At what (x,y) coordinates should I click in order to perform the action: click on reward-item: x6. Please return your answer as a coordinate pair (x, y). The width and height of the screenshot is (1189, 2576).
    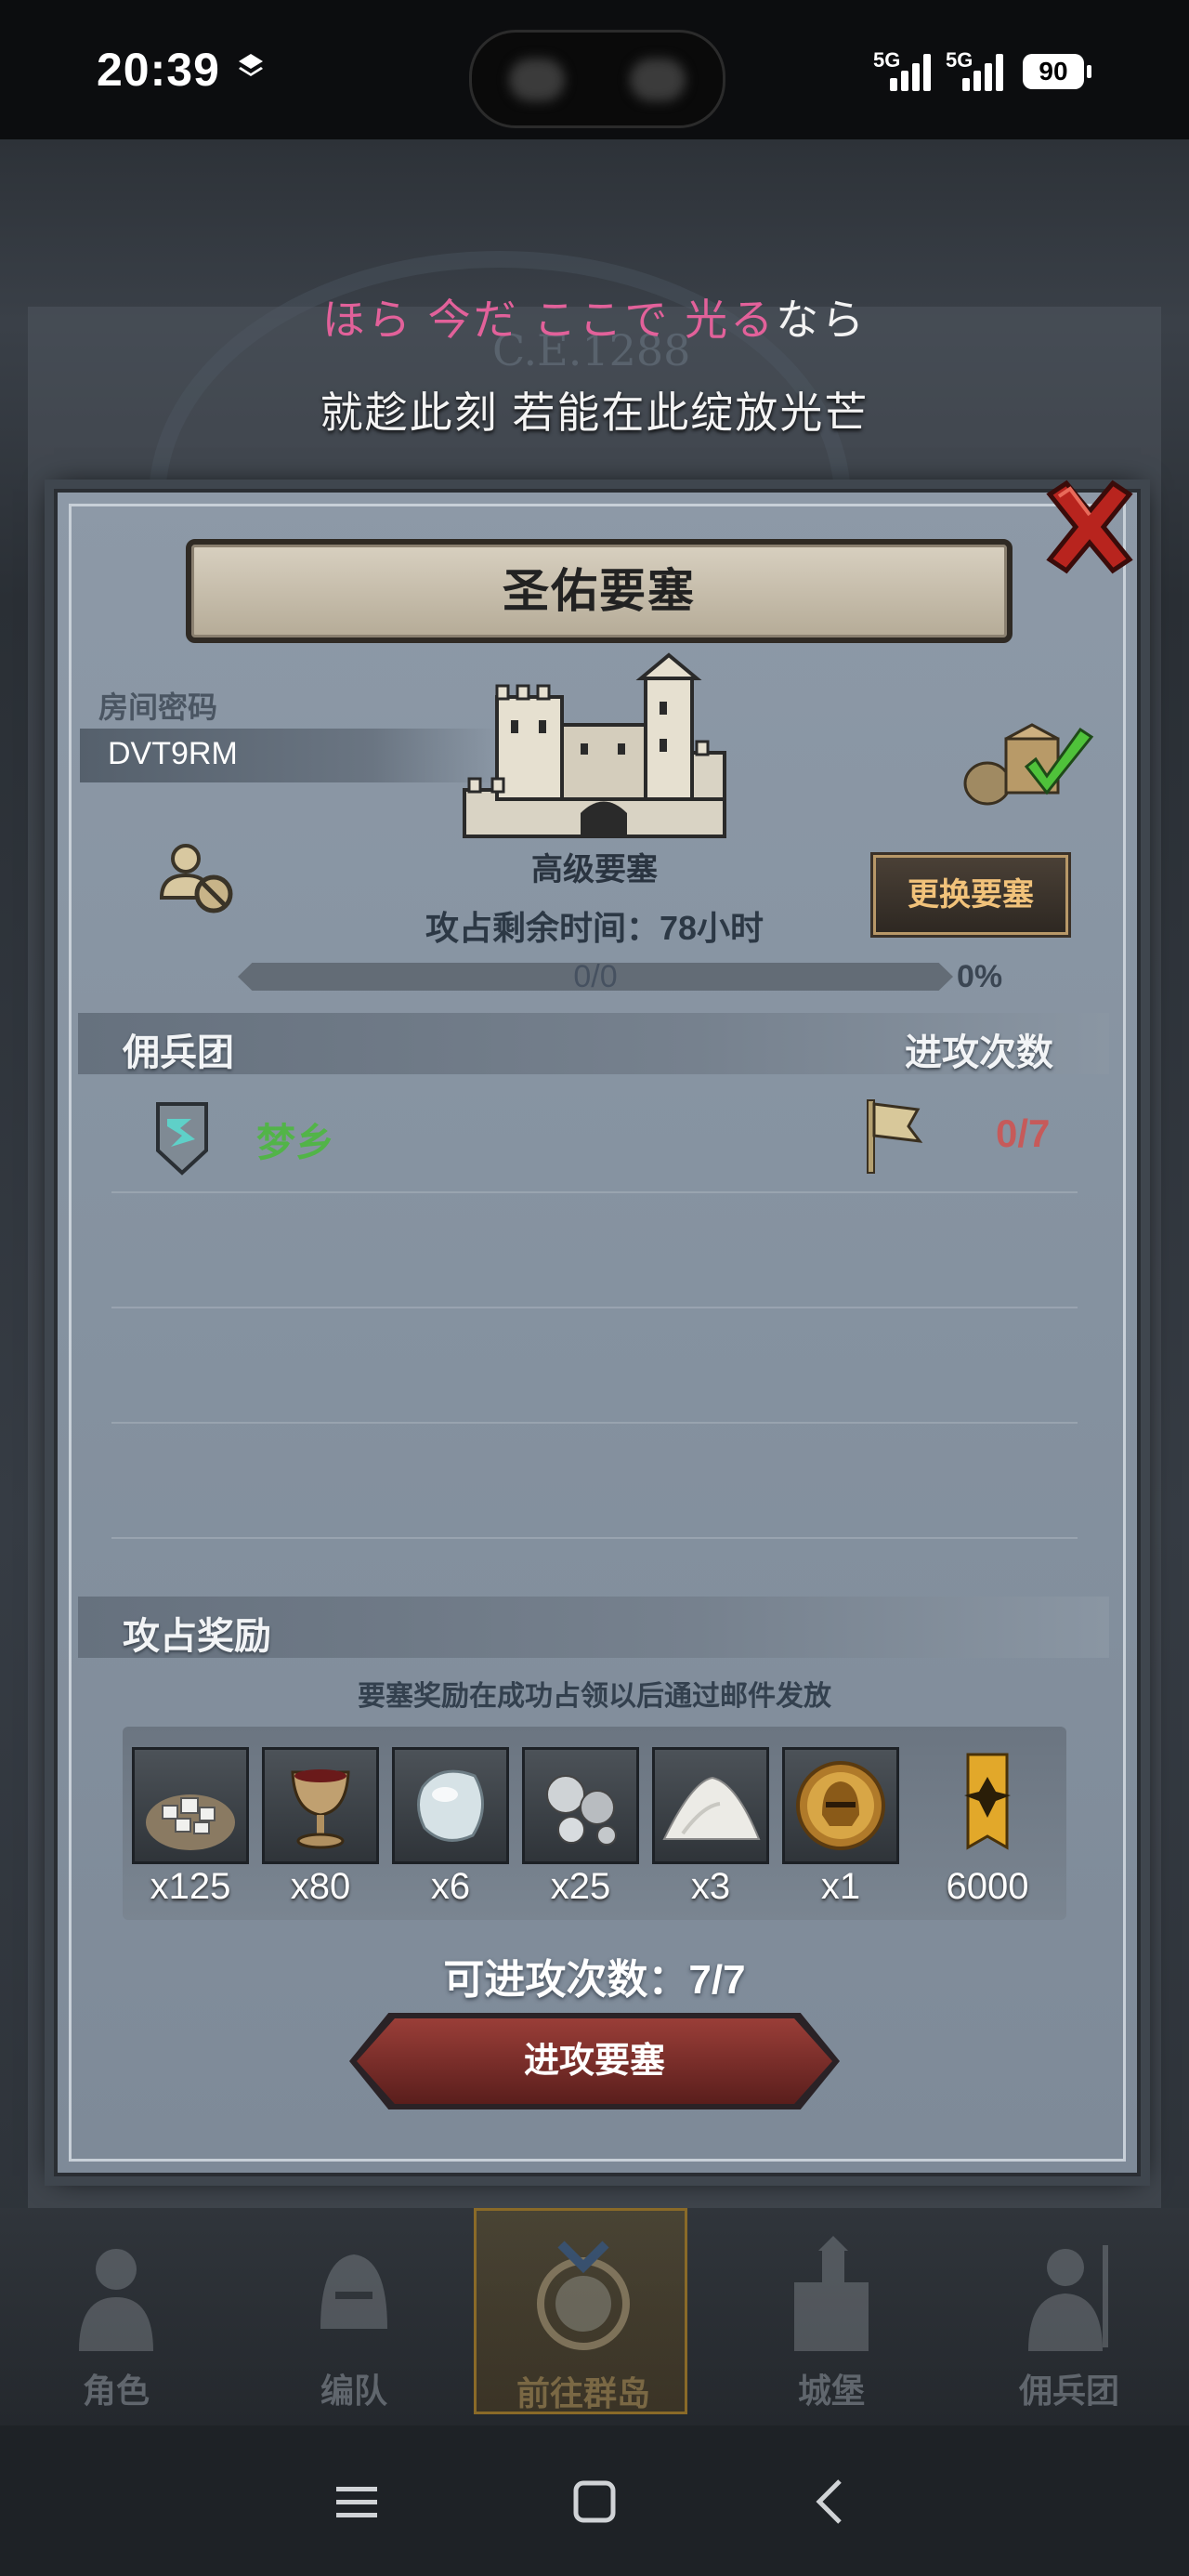
    Looking at the image, I should click on (451, 1827).